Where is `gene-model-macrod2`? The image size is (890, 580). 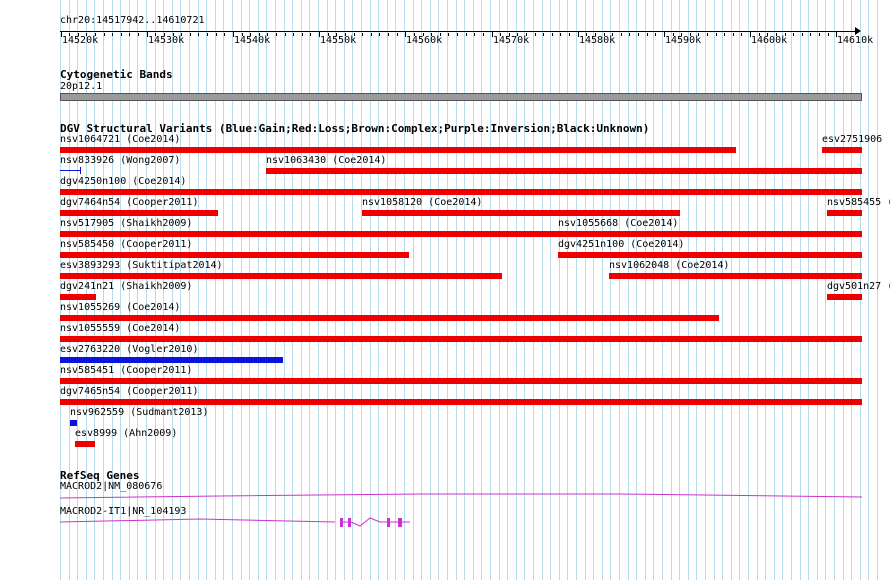
gene-model-macrod2 is located at coordinates (461, 496).